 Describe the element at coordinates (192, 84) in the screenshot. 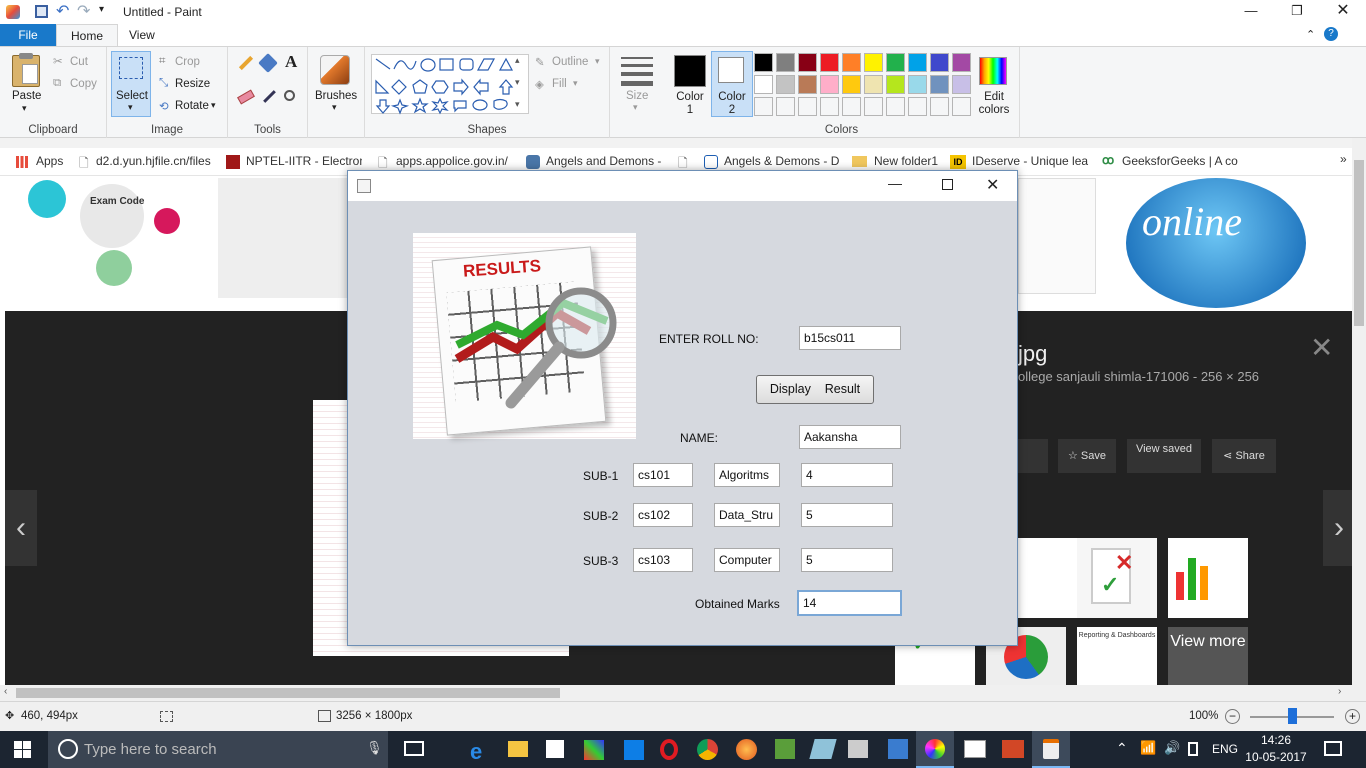

I see `resize-button: Resize` at that location.